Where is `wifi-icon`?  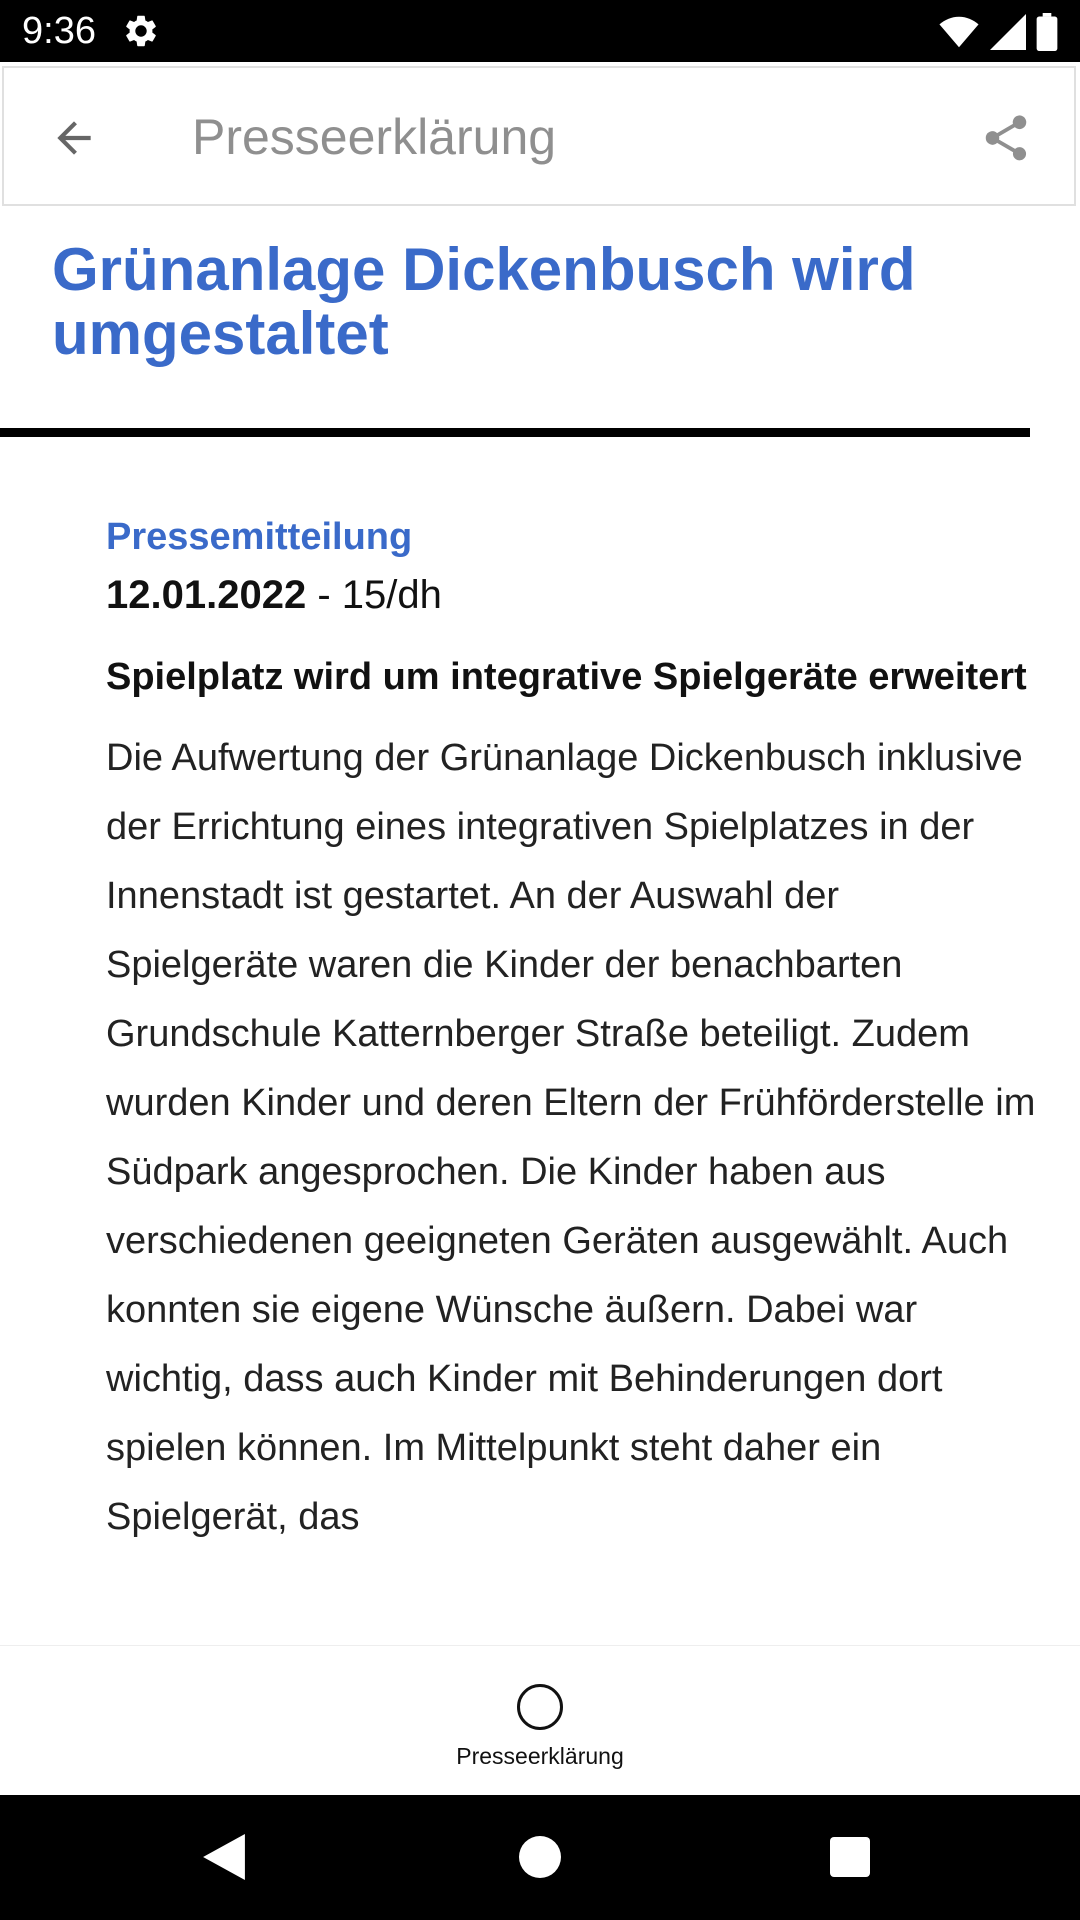
wifi-icon is located at coordinates (959, 32).